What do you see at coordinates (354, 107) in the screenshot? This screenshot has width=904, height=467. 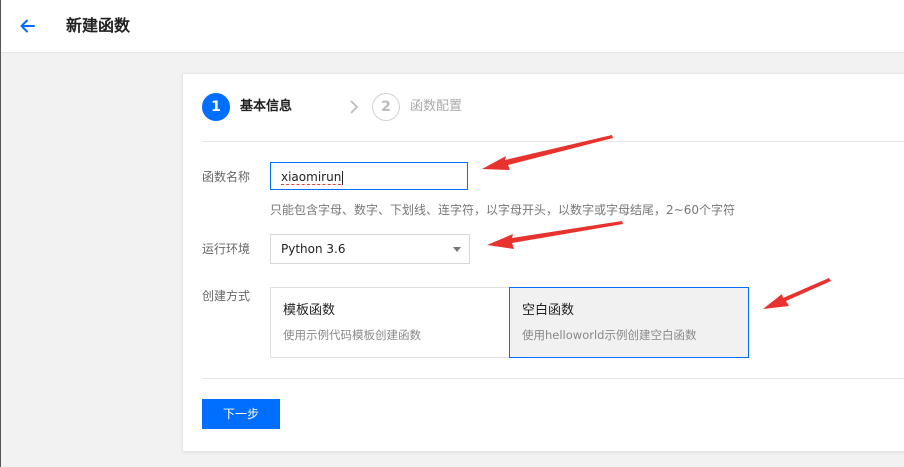 I see `chevron-right-icon` at bounding box center [354, 107].